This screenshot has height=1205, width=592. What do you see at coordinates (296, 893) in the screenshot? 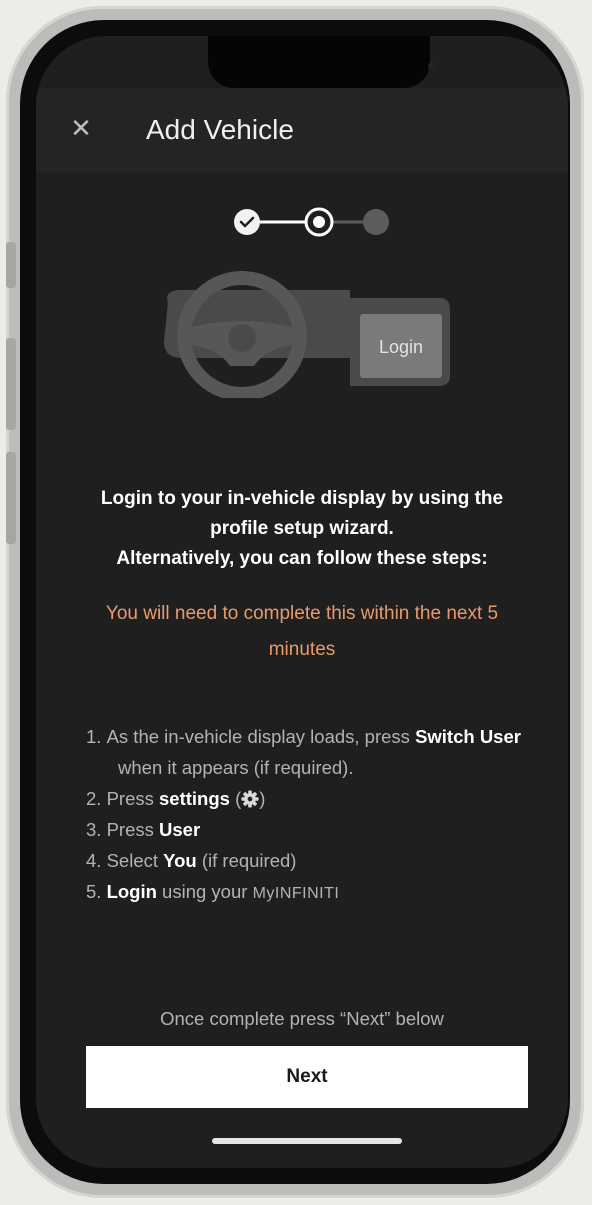
I see `brand-name: MyINFINITI` at bounding box center [296, 893].